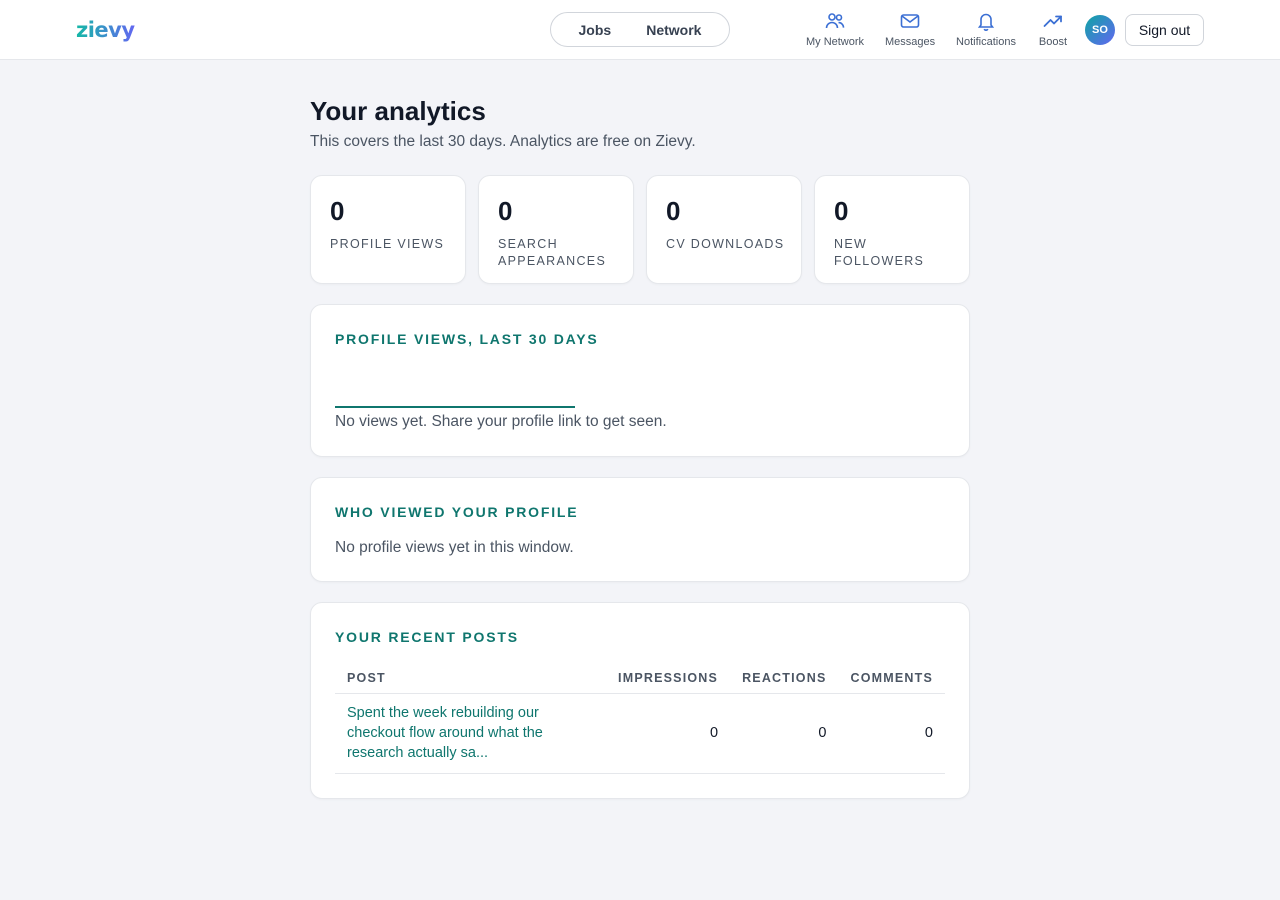  I want to click on nav-label: My Network, so click(835, 42).